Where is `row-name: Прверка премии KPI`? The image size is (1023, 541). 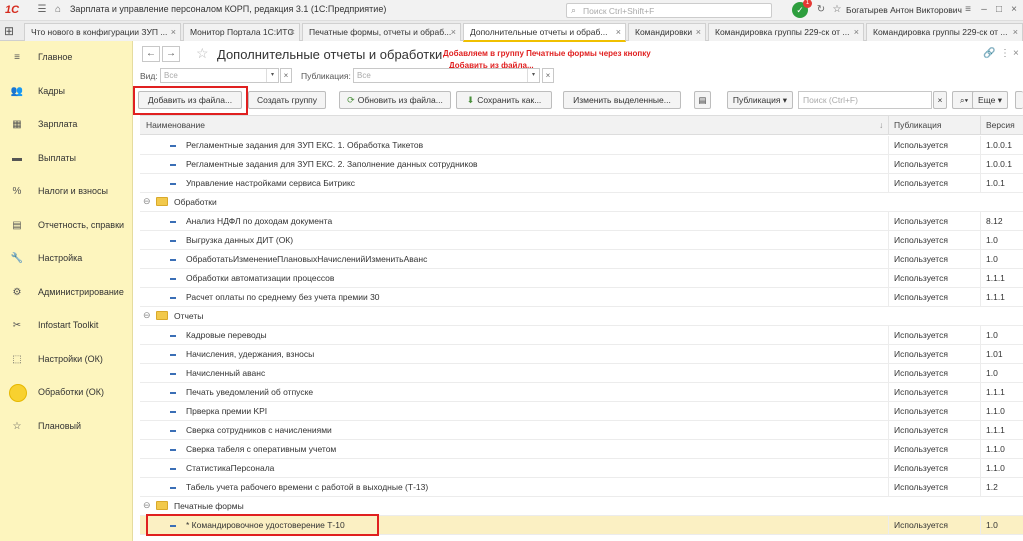
row-name: Прверка премии KPI is located at coordinates (227, 411).